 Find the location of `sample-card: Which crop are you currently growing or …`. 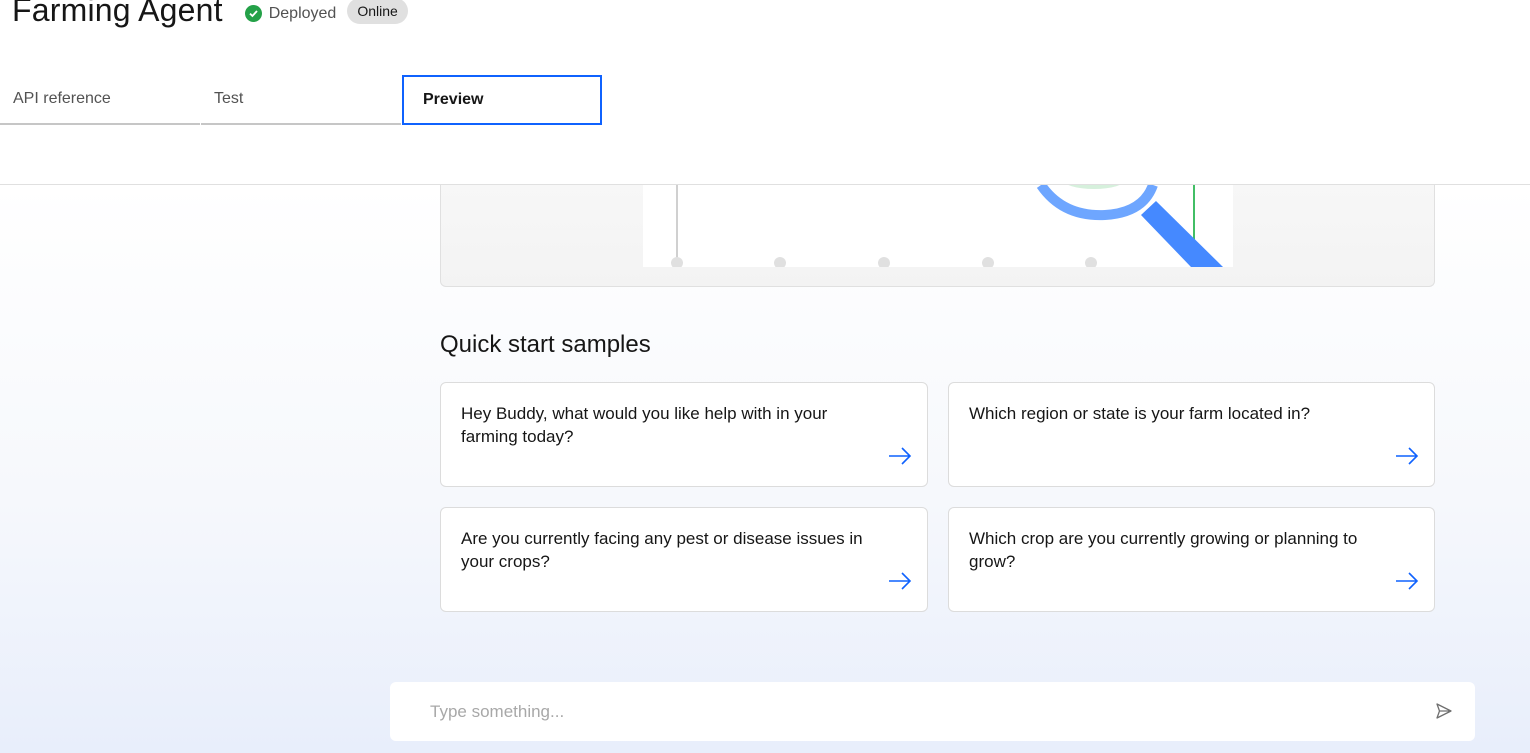

sample-card: Which crop are you currently growing or … is located at coordinates (1191, 559).